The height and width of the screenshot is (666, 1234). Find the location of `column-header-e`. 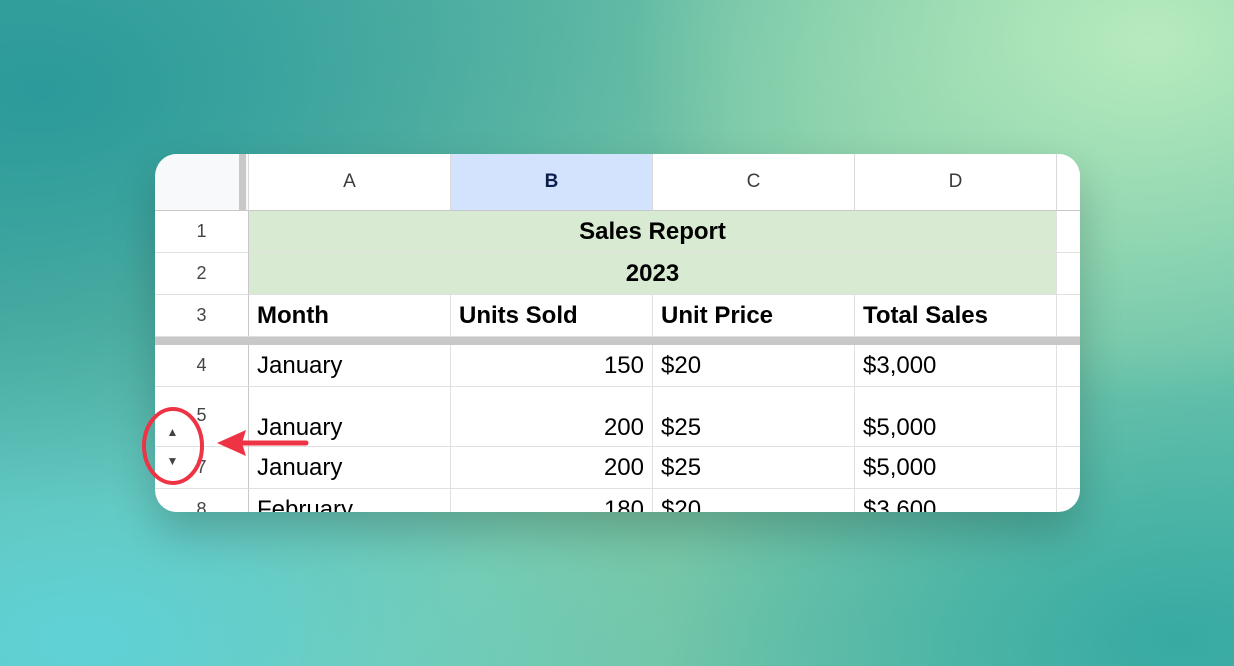

column-header-e is located at coordinates (1068, 182).